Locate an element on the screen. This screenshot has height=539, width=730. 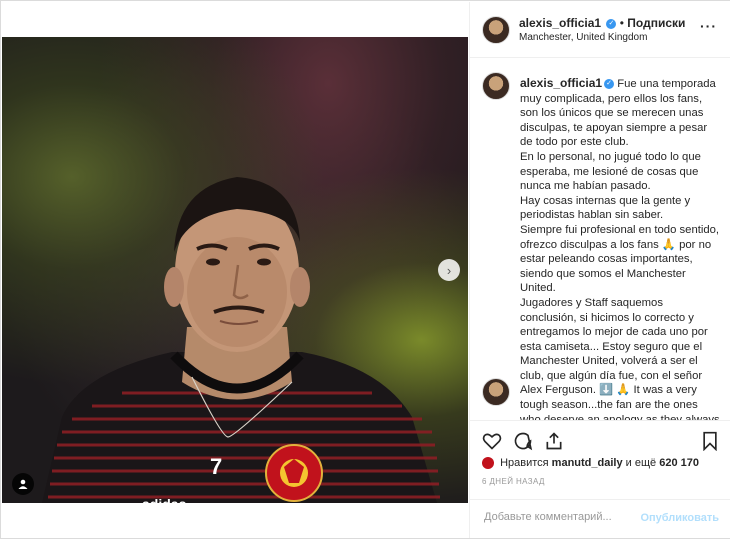
caption-avatar is located at coordinates (496, 86).